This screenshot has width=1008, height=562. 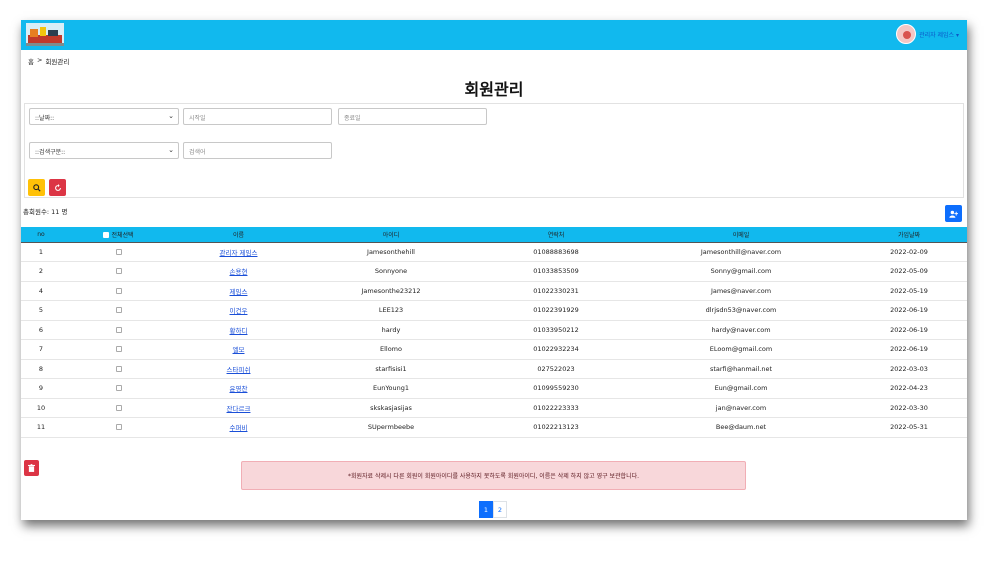 I want to click on member-name-link: 손용현, so click(x=239, y=272).